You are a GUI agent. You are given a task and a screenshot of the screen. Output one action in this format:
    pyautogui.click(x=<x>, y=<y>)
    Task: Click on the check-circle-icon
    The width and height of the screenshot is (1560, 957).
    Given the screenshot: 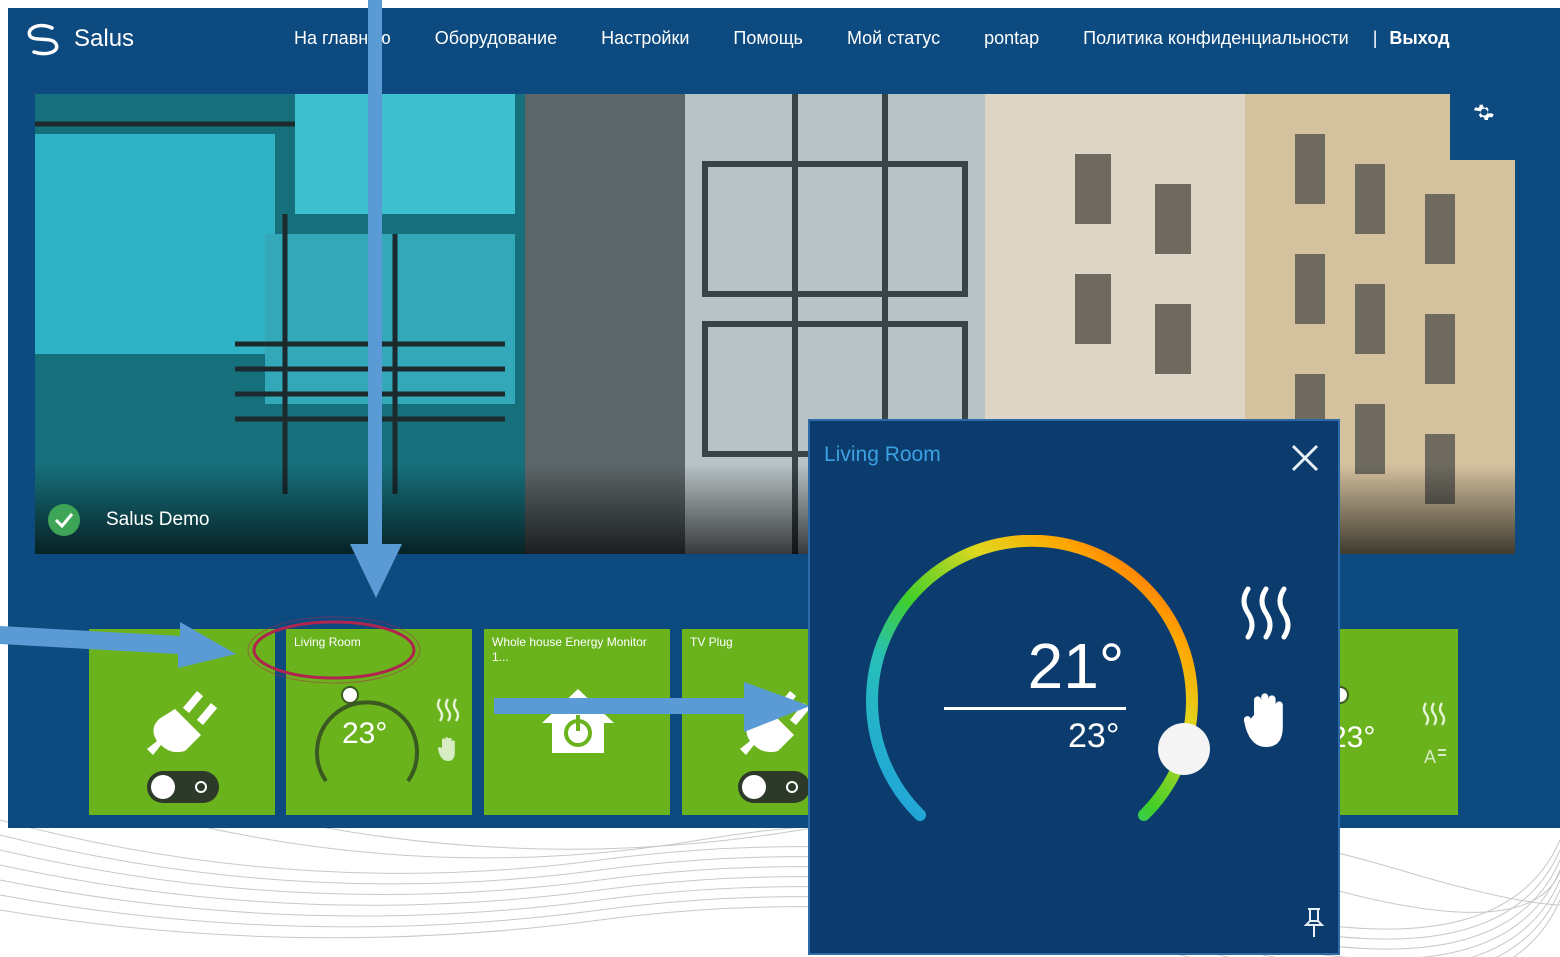 What is the action you would take?
    pyautogui.click(x=64, y=520)
    